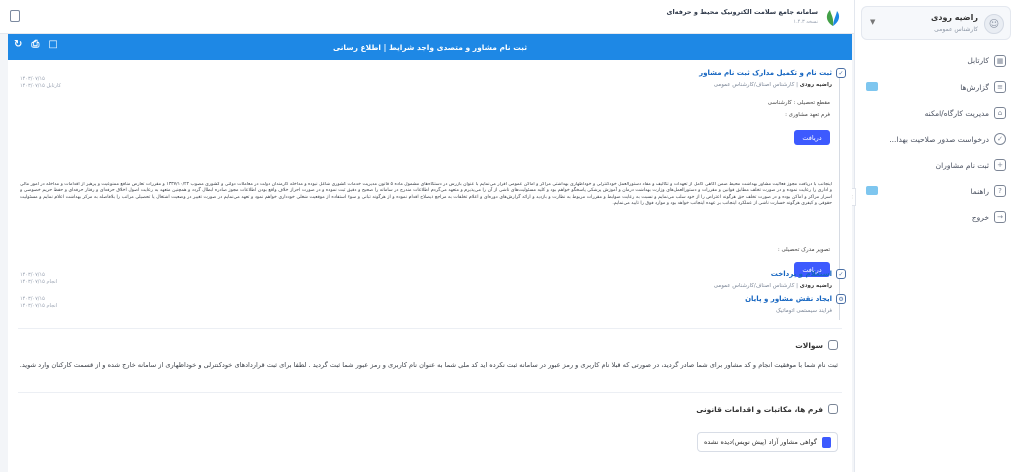 This screenshot has height=472, width=1017. What do you see at coordinates (805, 22) in the screenshot?
I see `app-version: نسخه ۱.۴.۳` at bounding box center [805, 22].